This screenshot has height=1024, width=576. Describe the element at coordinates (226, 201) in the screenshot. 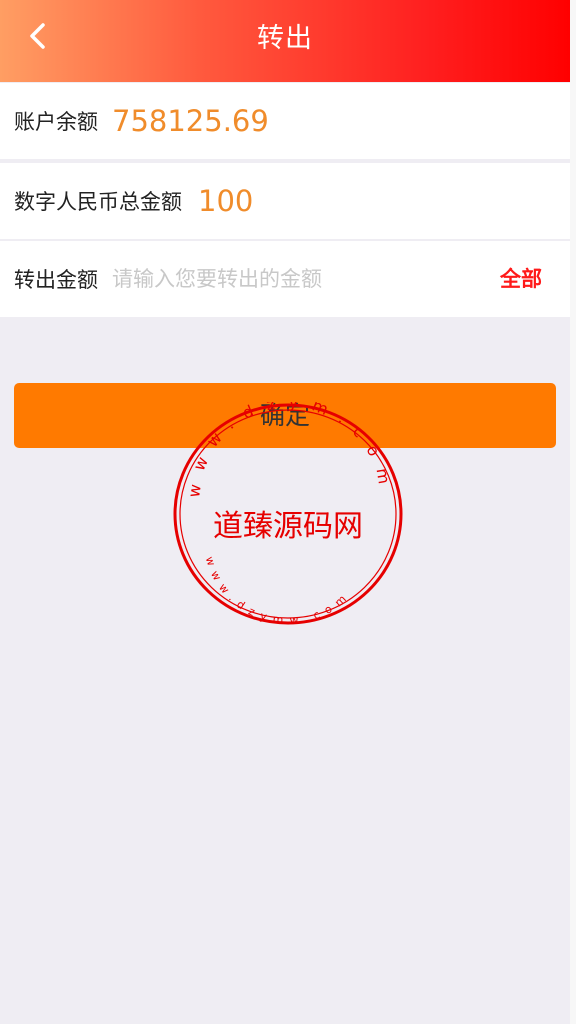

I see `digital-rmb-total-value: 100` at that location.